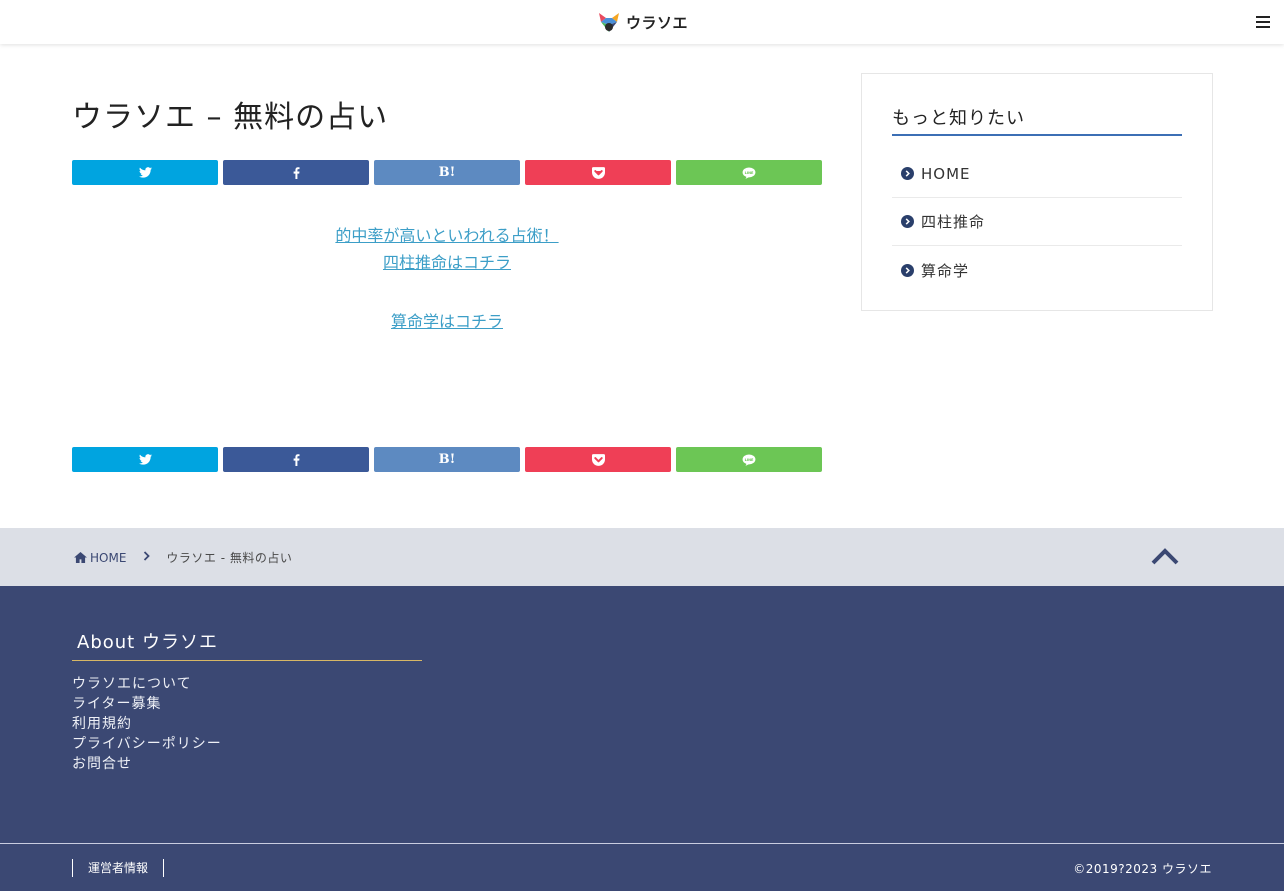  Describe the element at coordinates (1037, 270) in the screenshot. I see `sidebar-item-sanmeigaku: 算命学` at that location.